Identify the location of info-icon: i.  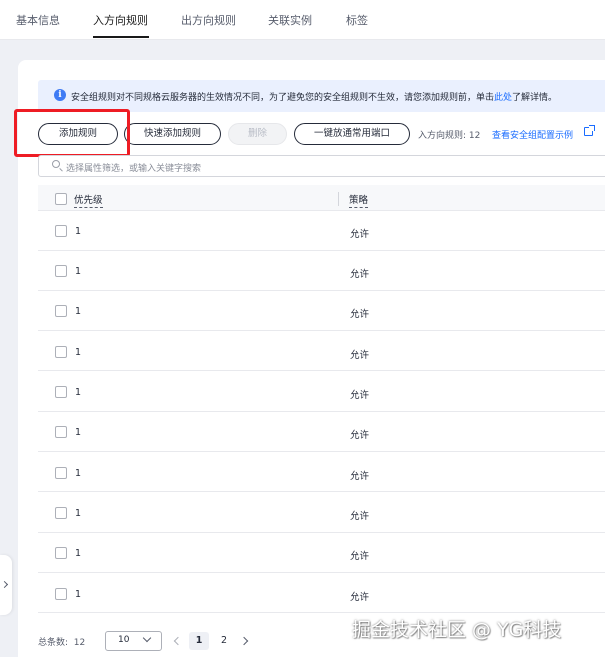
(60, 95).